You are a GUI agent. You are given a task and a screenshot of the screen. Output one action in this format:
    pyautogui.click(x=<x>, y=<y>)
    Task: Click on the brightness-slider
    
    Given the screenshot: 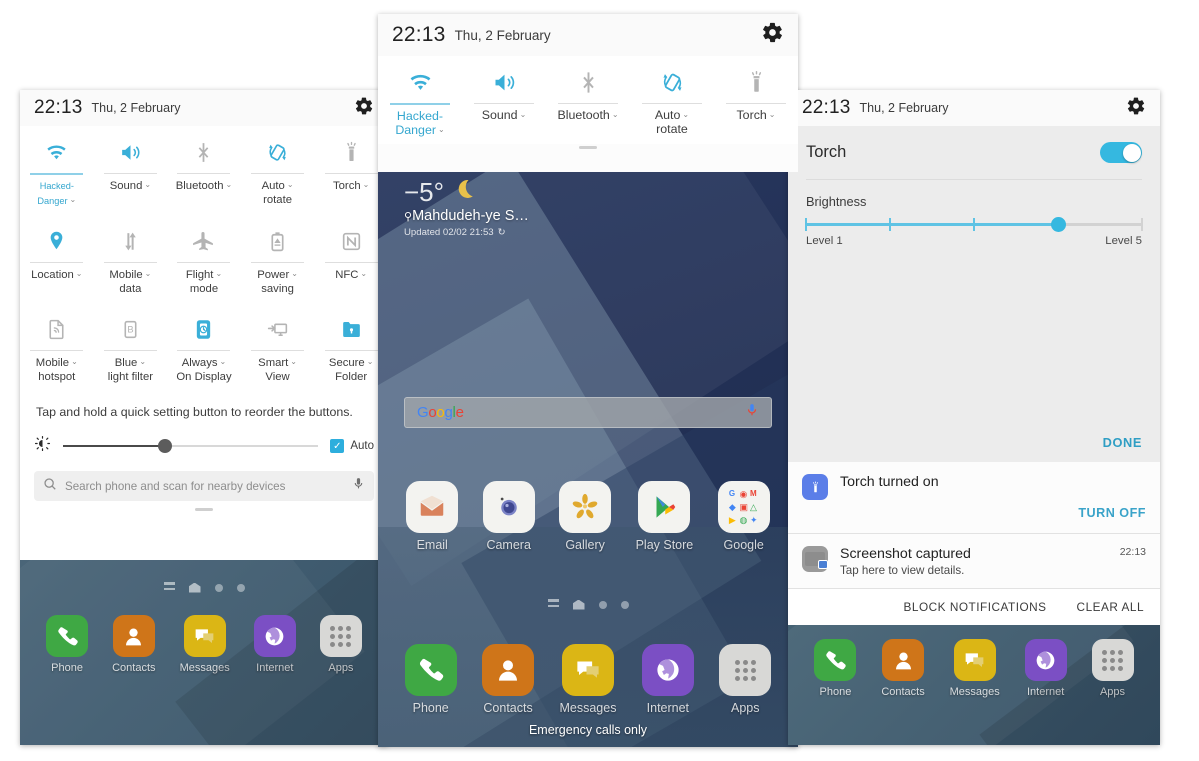 What is the action you would take?
    pyautogui.click(x=191, y=446)
    